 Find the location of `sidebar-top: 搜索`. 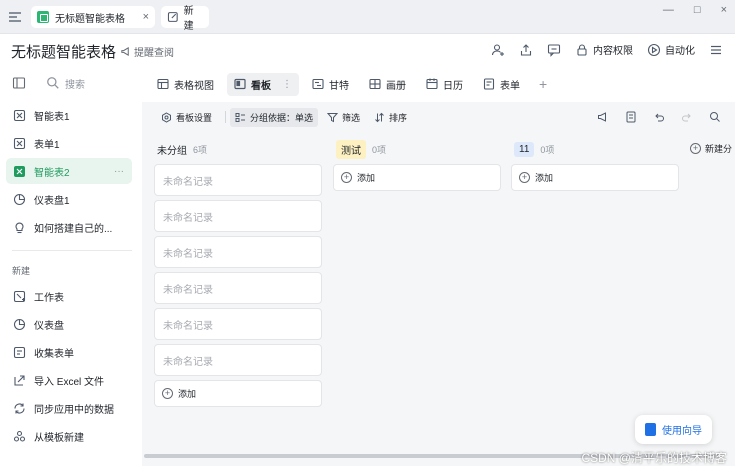

sidebar-top: 搜索 is located at coordinates (70, 83).